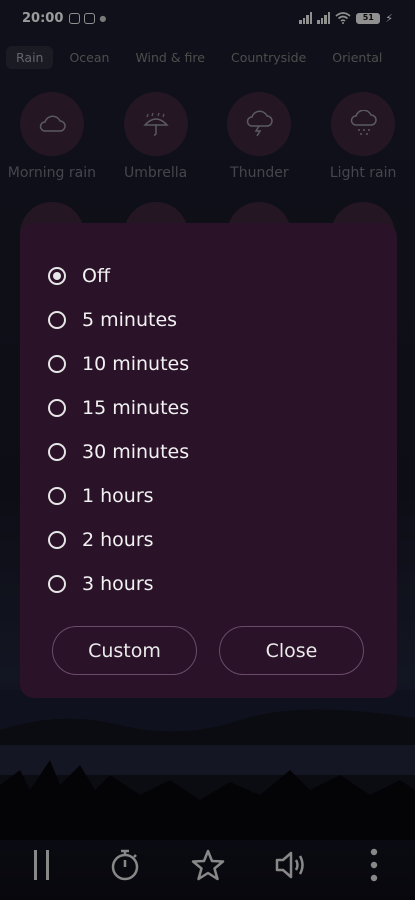 The width and height of the screenshot is (415, 900). I want to click on option-label: 10 minutes, so click(136, 364).